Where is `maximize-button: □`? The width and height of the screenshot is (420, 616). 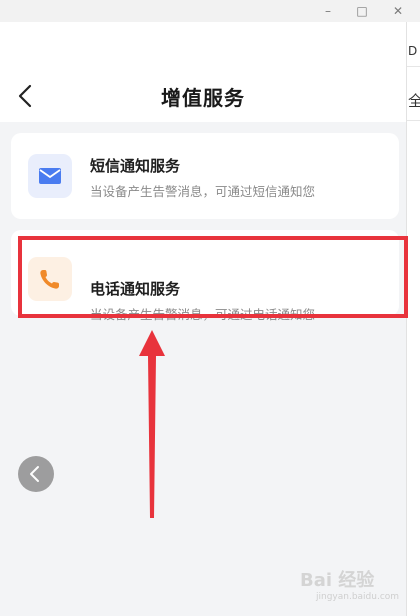
maximize-button: □ is located at coordinates (362, 11).